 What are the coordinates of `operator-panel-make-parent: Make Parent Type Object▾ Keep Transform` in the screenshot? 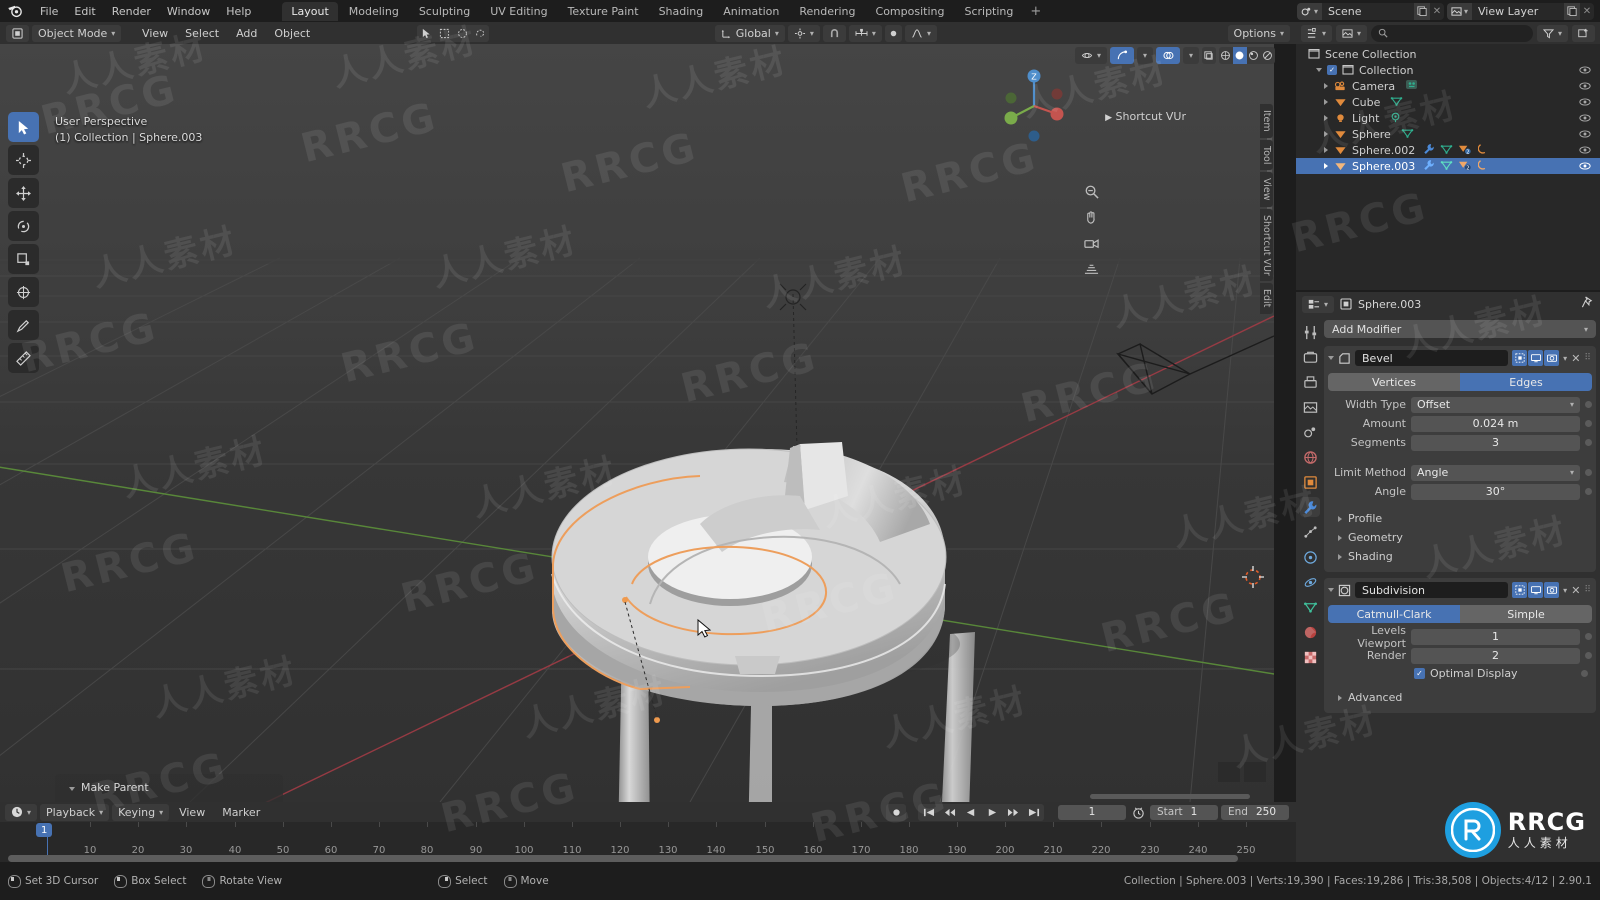 It's located at (169, 788).